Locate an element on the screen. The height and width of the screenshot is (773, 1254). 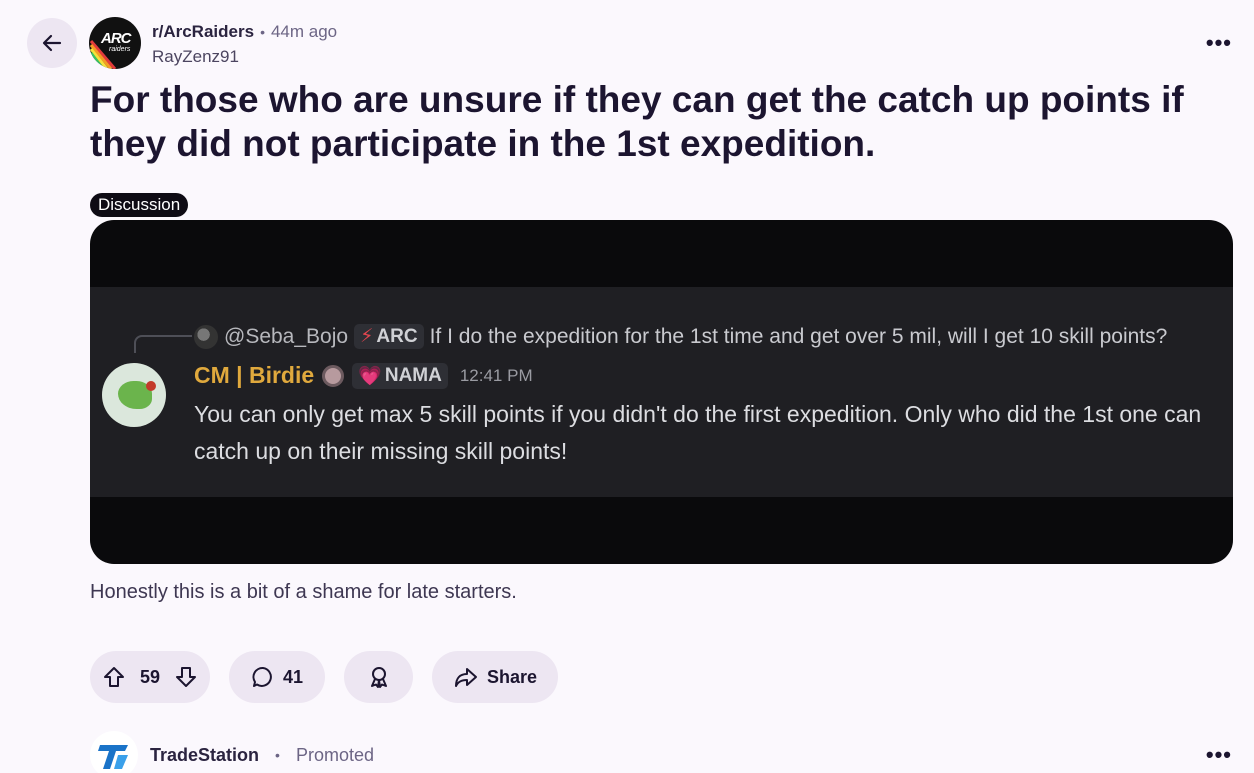
post-author-link: RayZenz91 is located at coordinates (195, 57).